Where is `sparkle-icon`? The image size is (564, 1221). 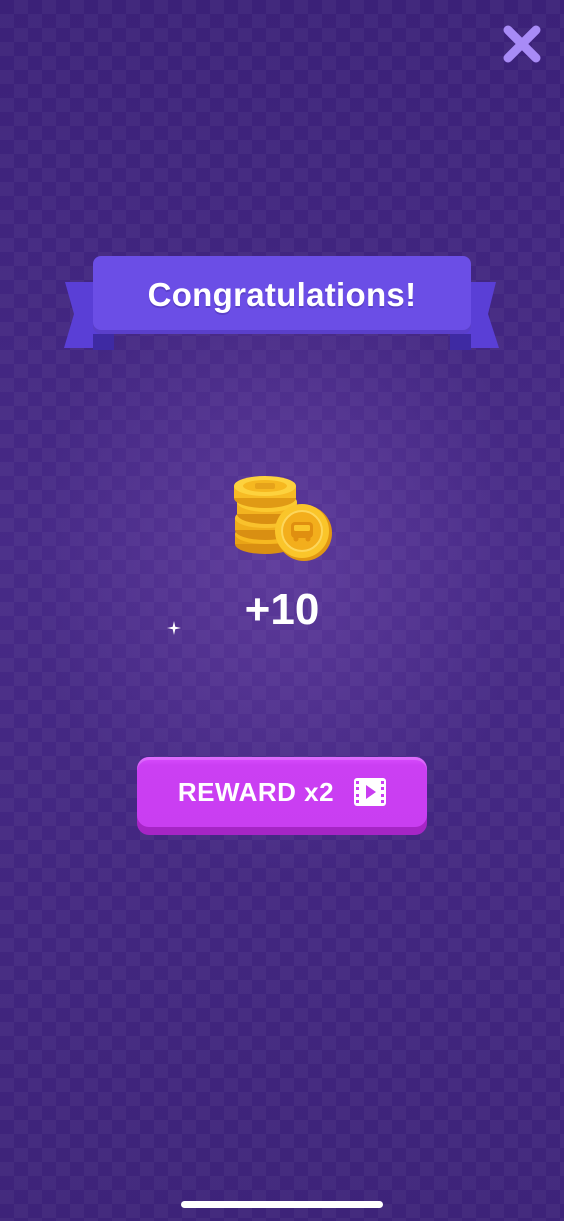
sparkle-icon is located at coordinates (174, 628).